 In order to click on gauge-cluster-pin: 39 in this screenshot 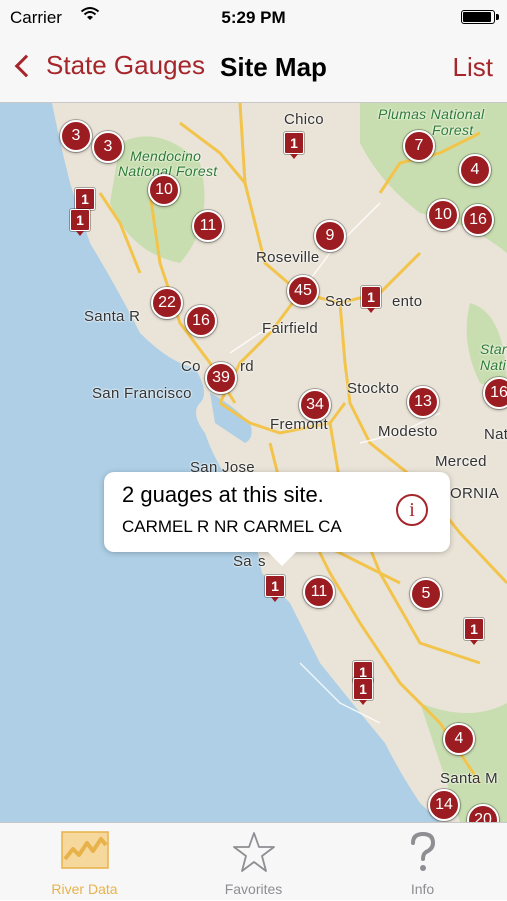, I will do `click(221, 378)`.